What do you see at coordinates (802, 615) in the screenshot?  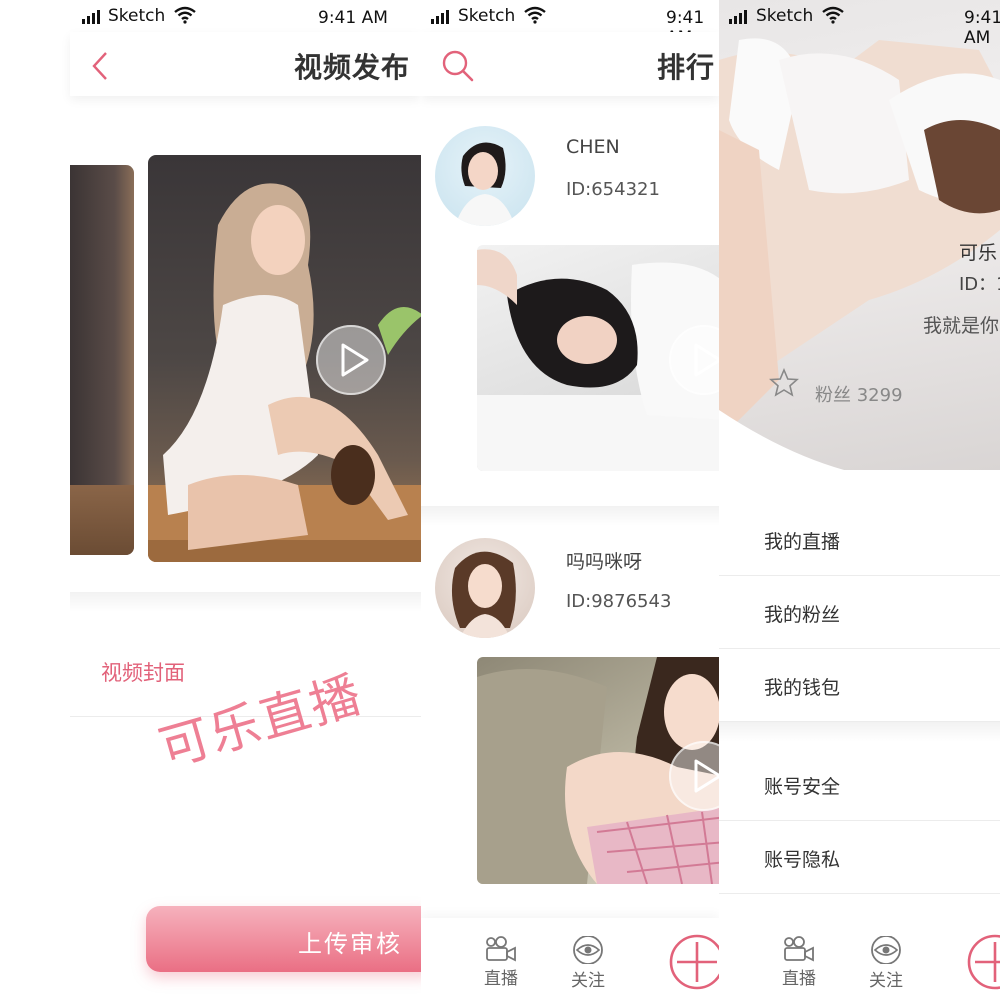 I see `menu-label: 我的粉丝` at bounding box center [802, 615].